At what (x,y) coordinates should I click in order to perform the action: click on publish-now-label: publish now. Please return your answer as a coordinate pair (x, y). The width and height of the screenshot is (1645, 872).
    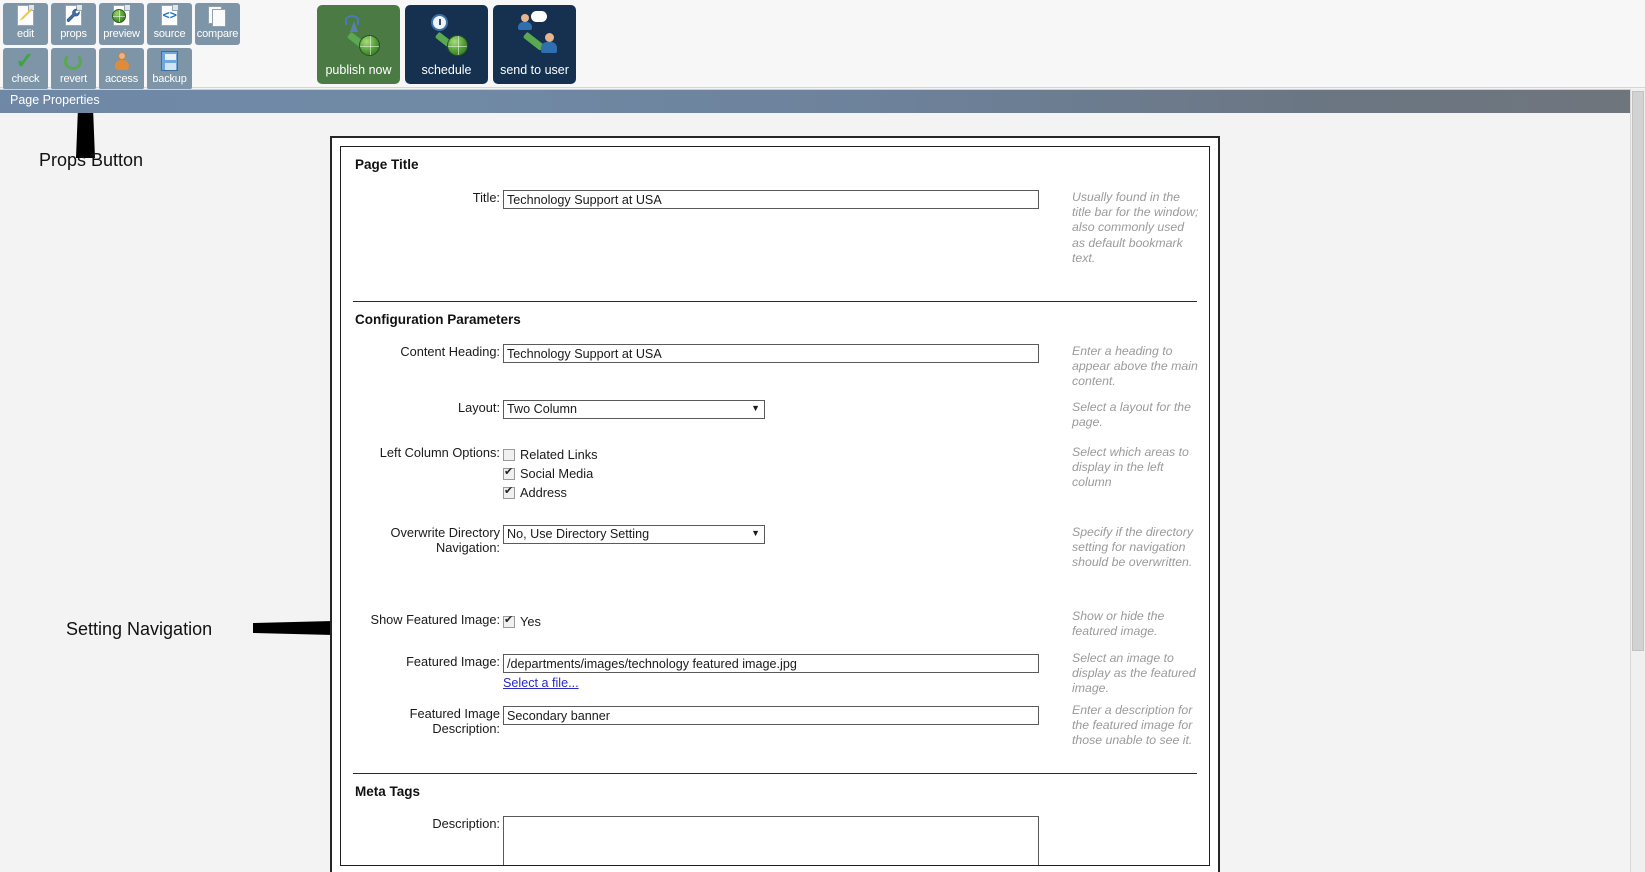
    Looking at the image, I should click on (358, 70).